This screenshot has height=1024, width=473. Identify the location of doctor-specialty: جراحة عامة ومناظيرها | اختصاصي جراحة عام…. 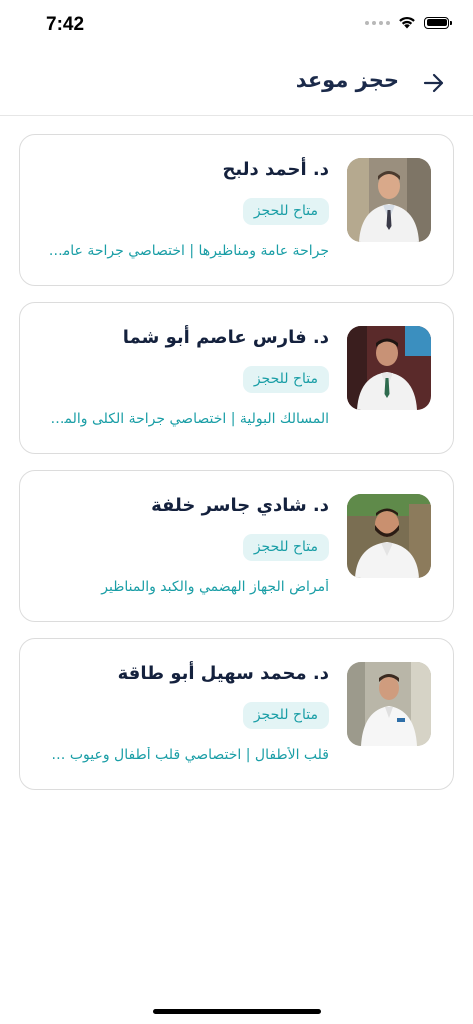
(186, 251).